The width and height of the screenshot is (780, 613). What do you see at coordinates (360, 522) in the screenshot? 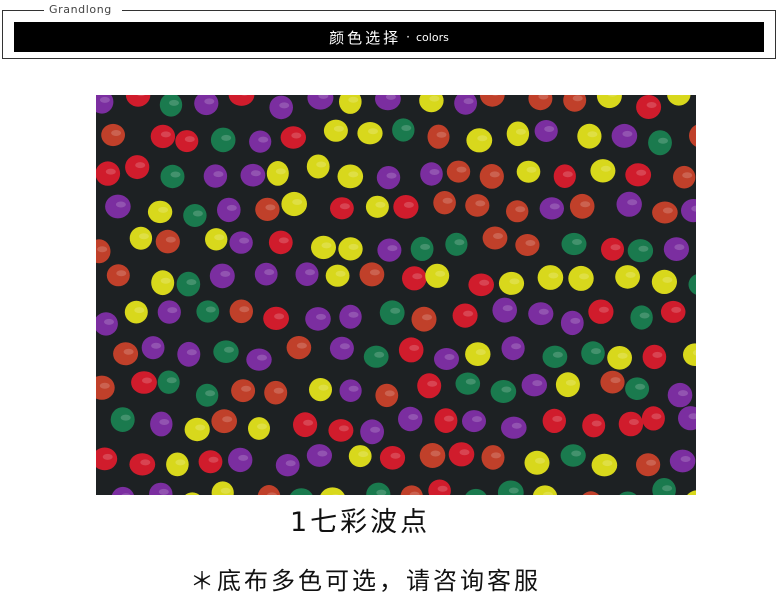
I see `color-option-label: 1七彩波点` at bounding box center [360, 522].